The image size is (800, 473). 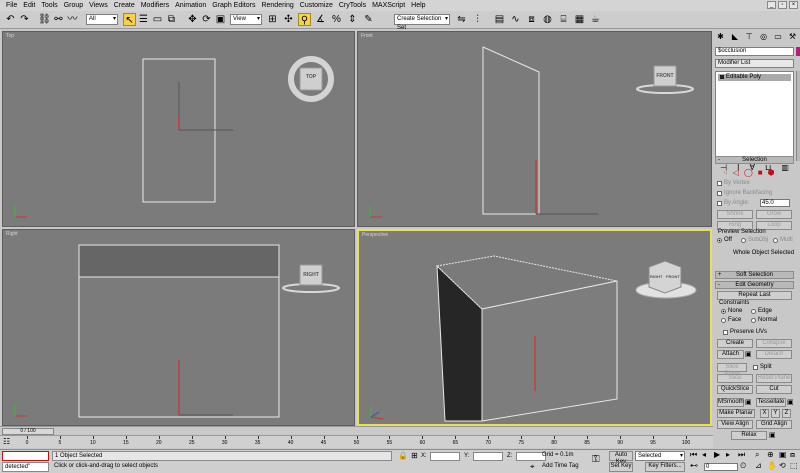 I want to click on auto-key-button: Auto Key, so click(x=621, y=458).